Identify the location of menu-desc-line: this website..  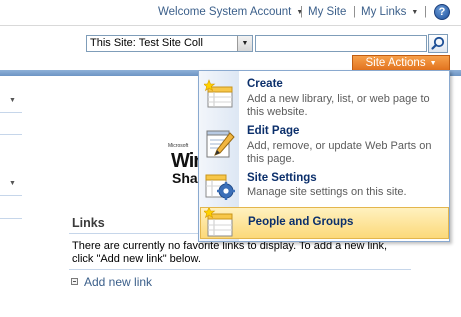
(277, 112).